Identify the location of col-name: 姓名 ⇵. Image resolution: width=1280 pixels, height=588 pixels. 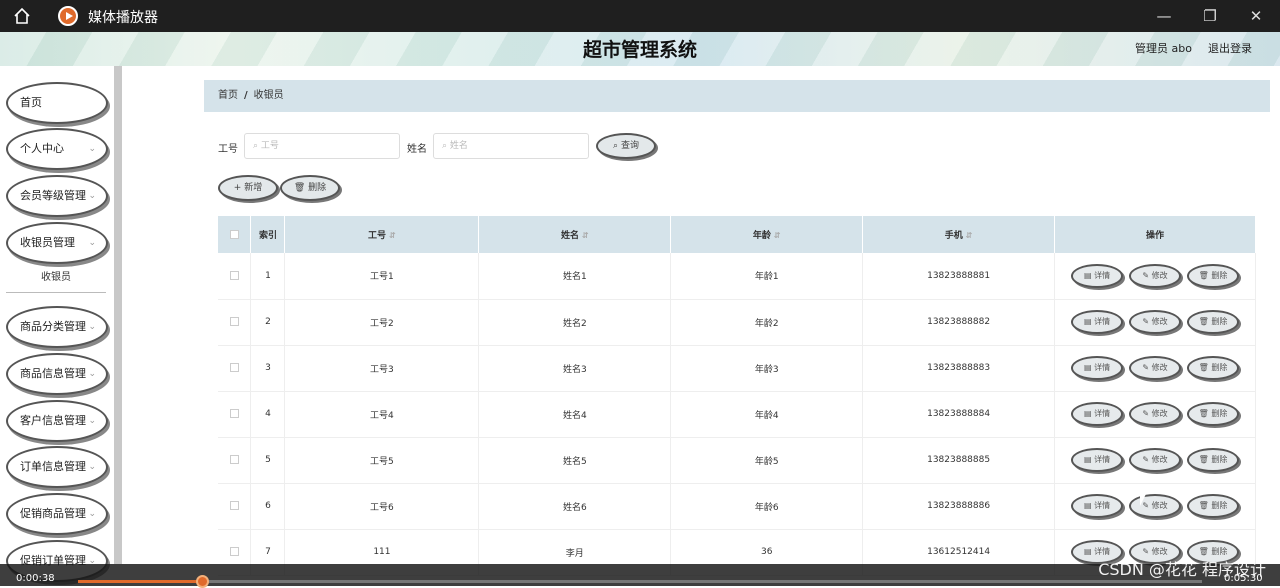
(575, 234).